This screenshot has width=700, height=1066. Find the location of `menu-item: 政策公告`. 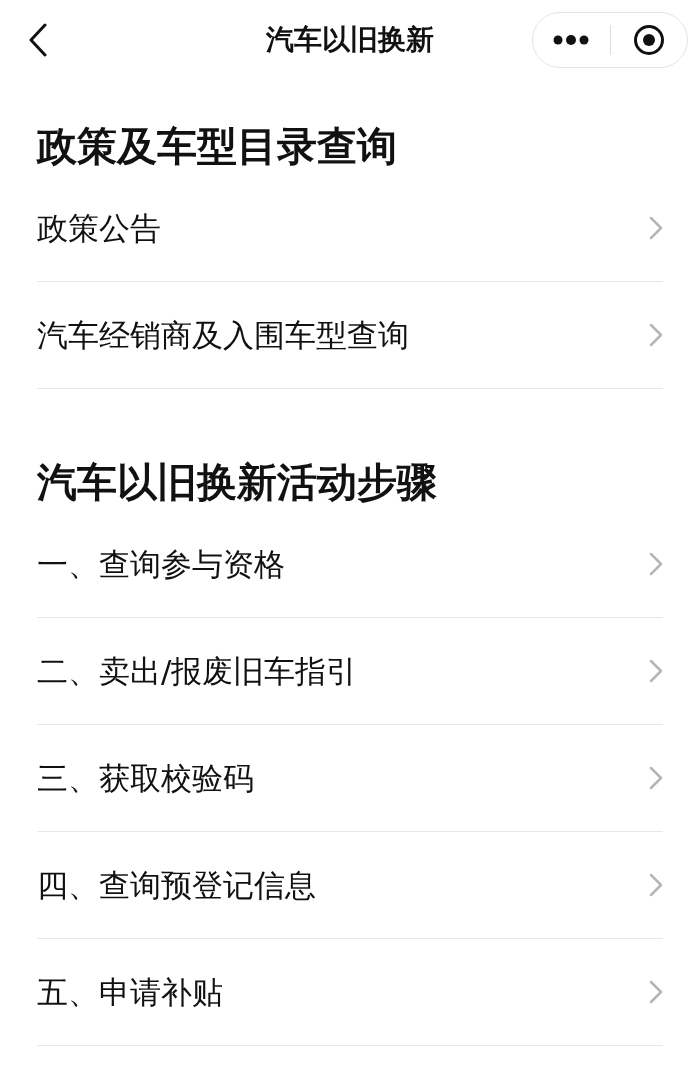

menu-item: 政策公告 is located at coordinates (350, 228).